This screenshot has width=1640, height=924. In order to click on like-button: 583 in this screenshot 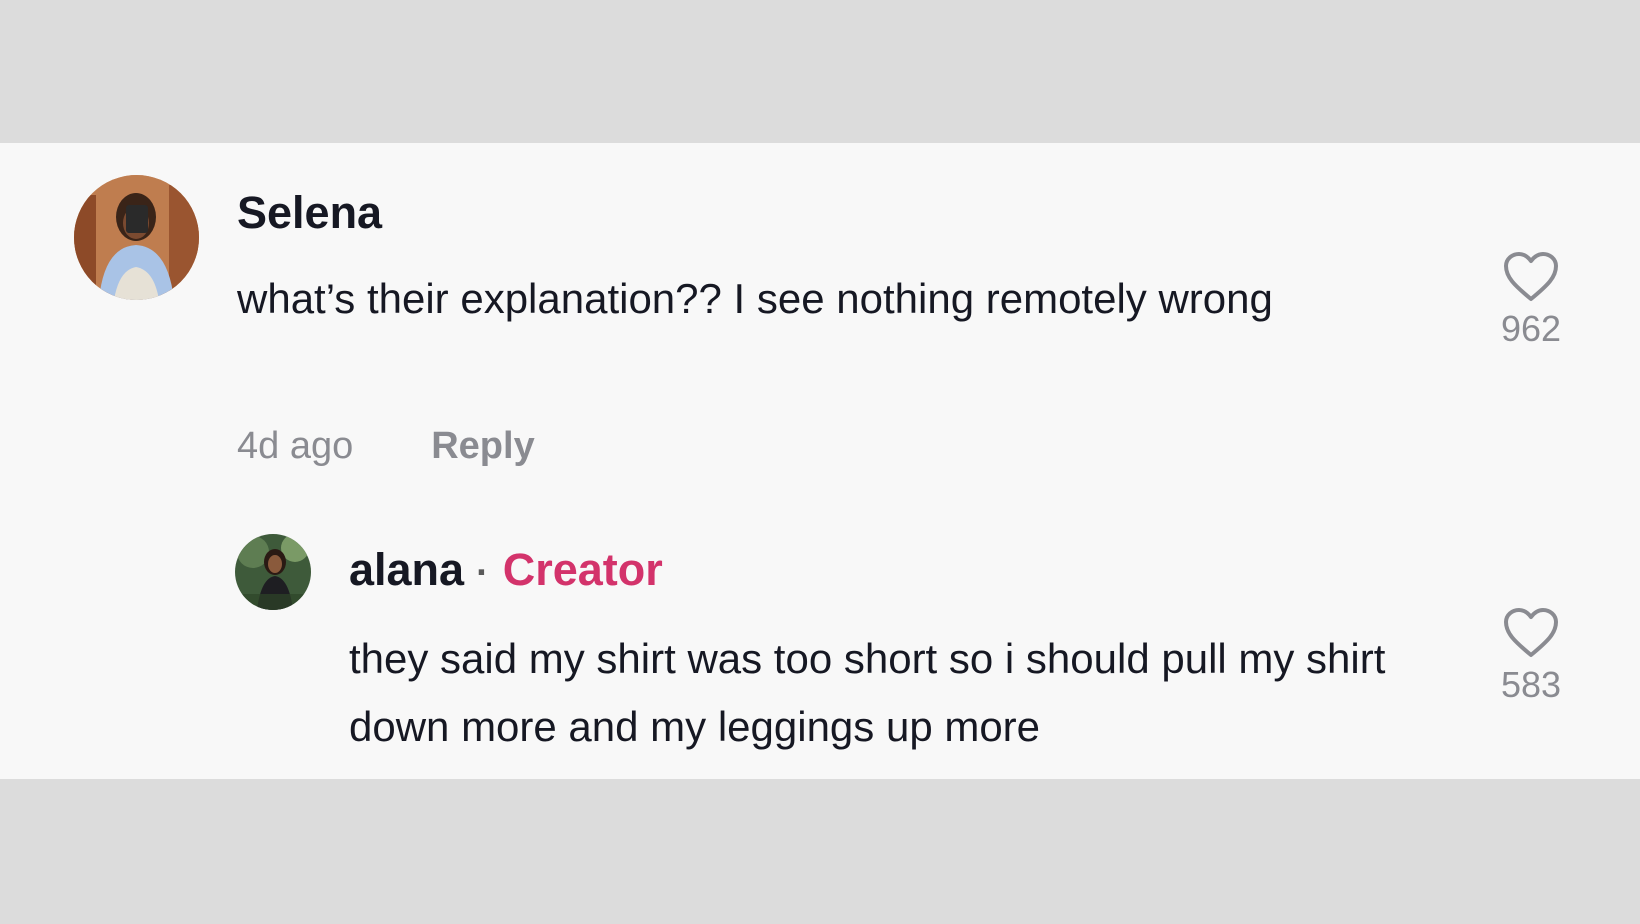, I will do `click(1531, 655)`.